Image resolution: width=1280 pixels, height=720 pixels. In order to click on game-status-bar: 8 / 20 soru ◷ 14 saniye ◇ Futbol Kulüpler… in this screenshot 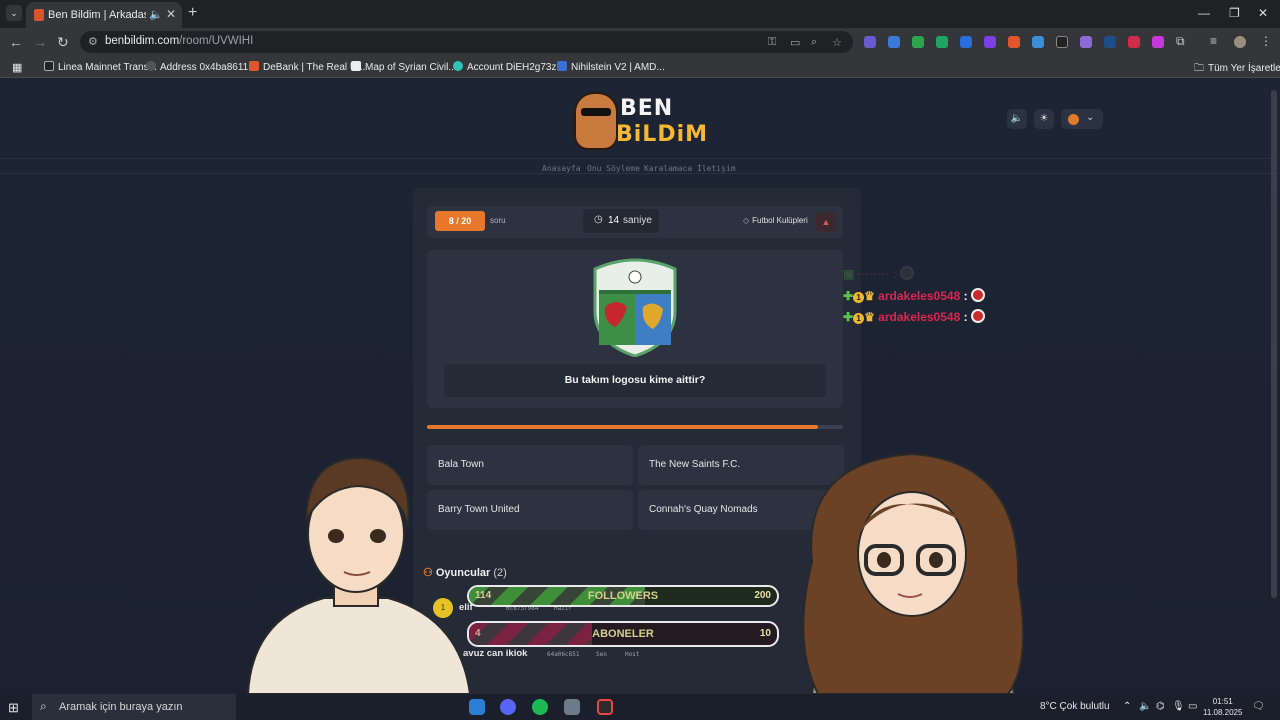, I will do `click(635, 222)`.